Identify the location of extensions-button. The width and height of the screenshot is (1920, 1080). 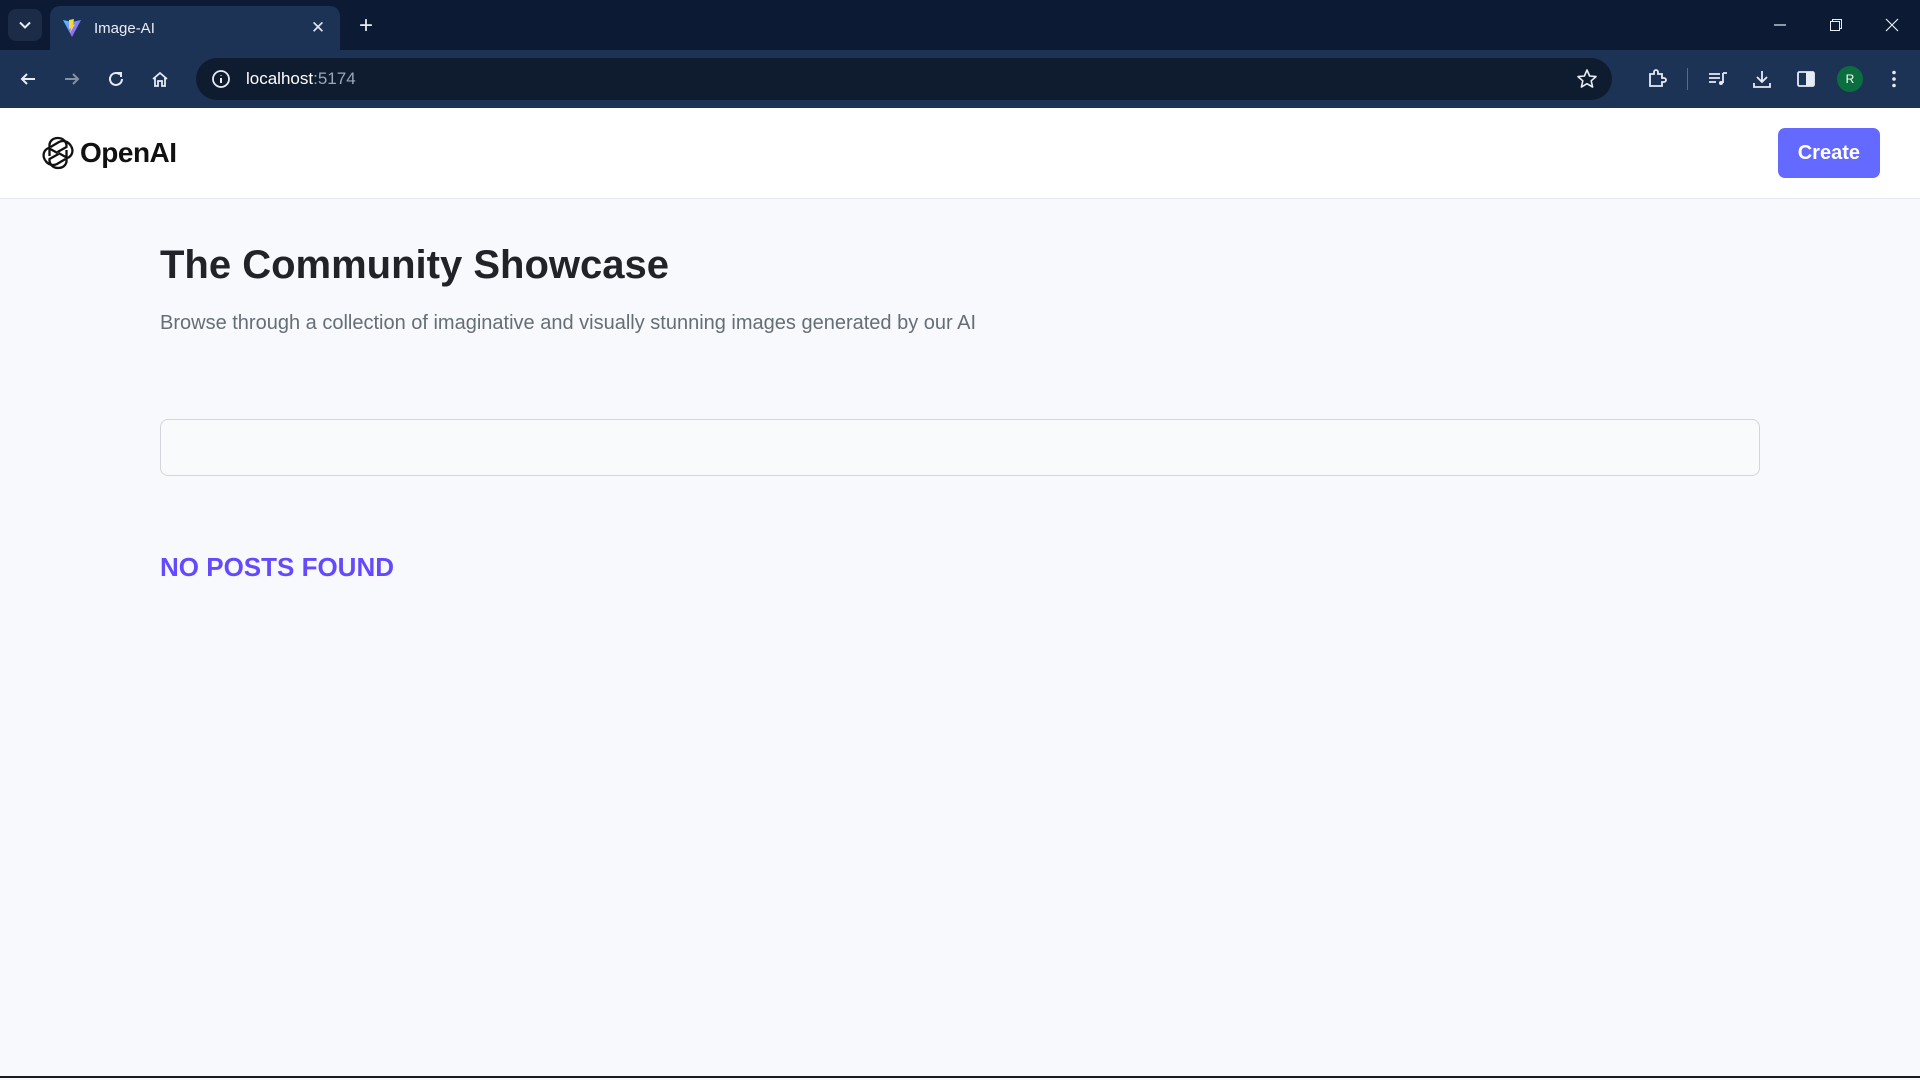
(1657, 79).